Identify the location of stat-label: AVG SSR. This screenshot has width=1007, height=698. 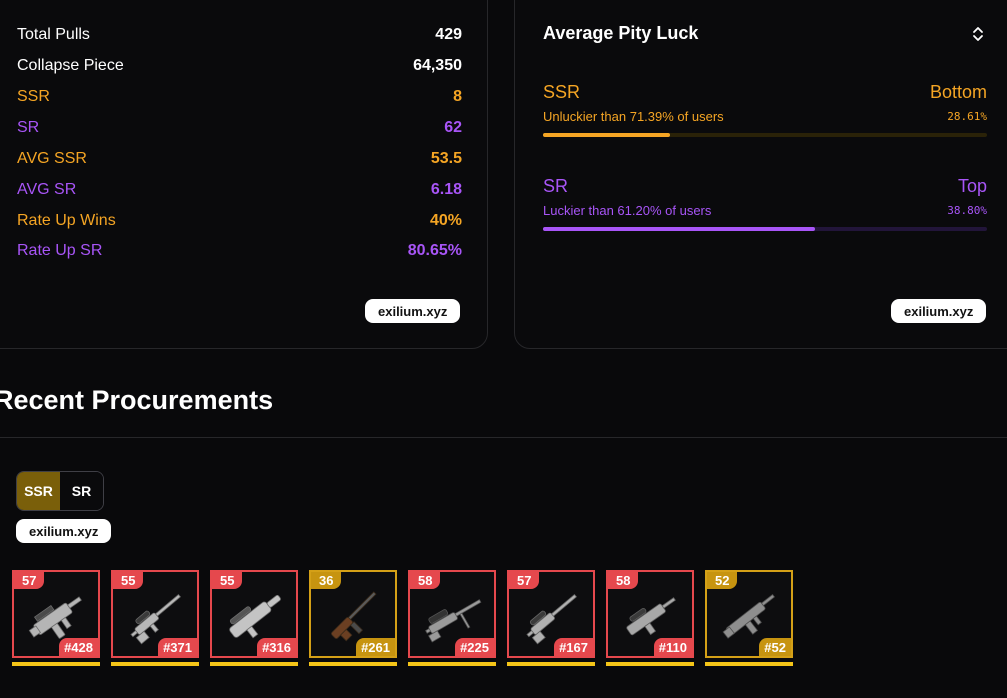
(52, 158).